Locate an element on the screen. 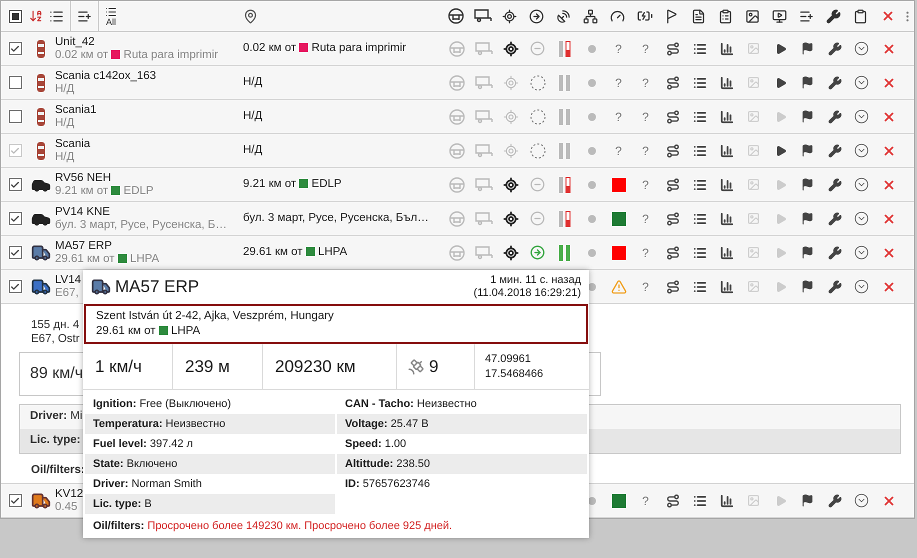 This screenshot has width=917, height=558. location-pin-icon is located at coordinates (250, 16).